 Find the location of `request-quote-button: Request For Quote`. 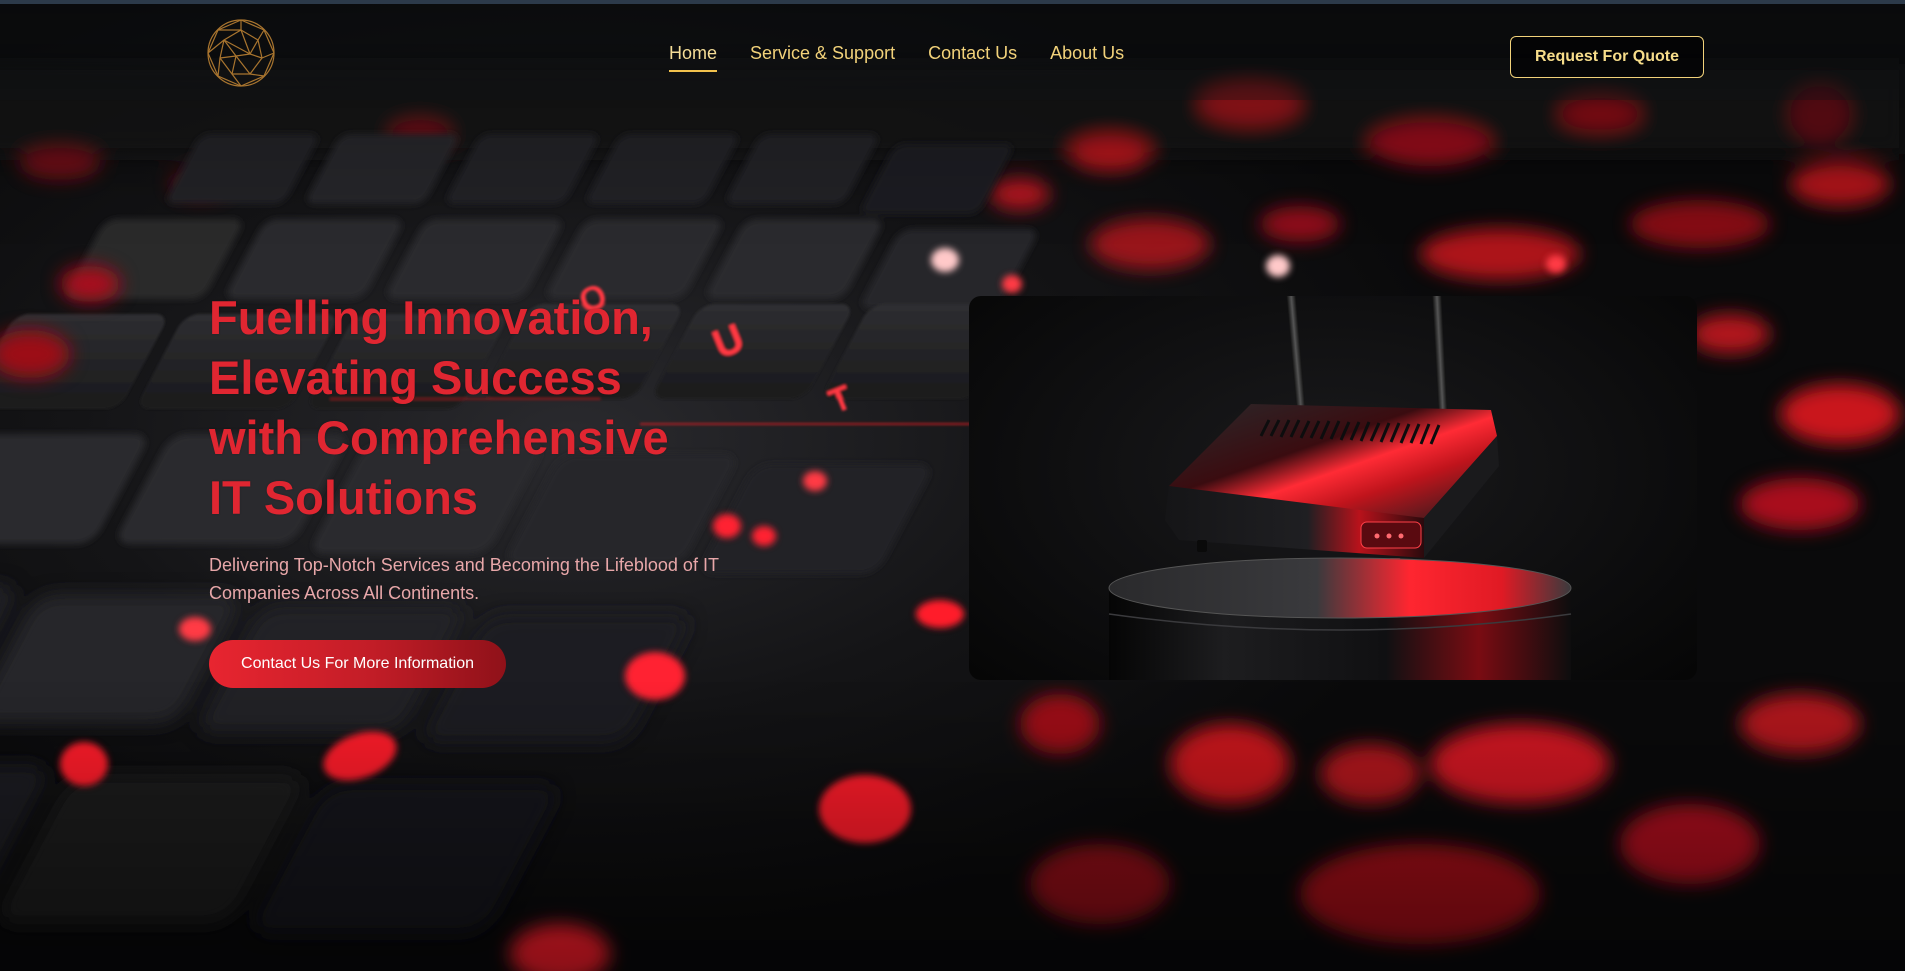

request-quote-button: Request For Quote is located at coordinates (1607, 57).